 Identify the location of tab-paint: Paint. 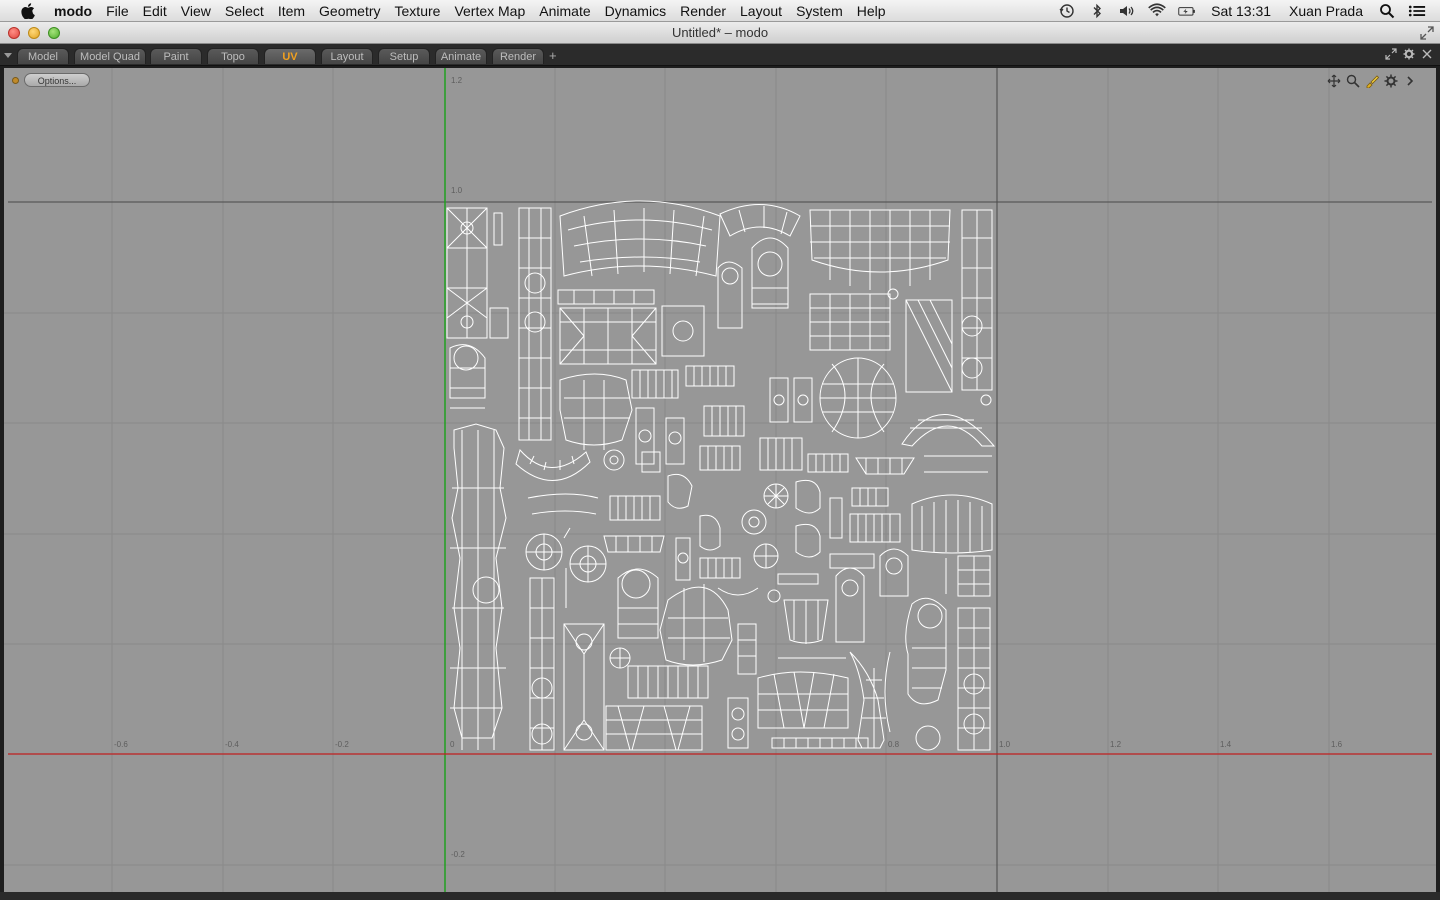
(176, 56).